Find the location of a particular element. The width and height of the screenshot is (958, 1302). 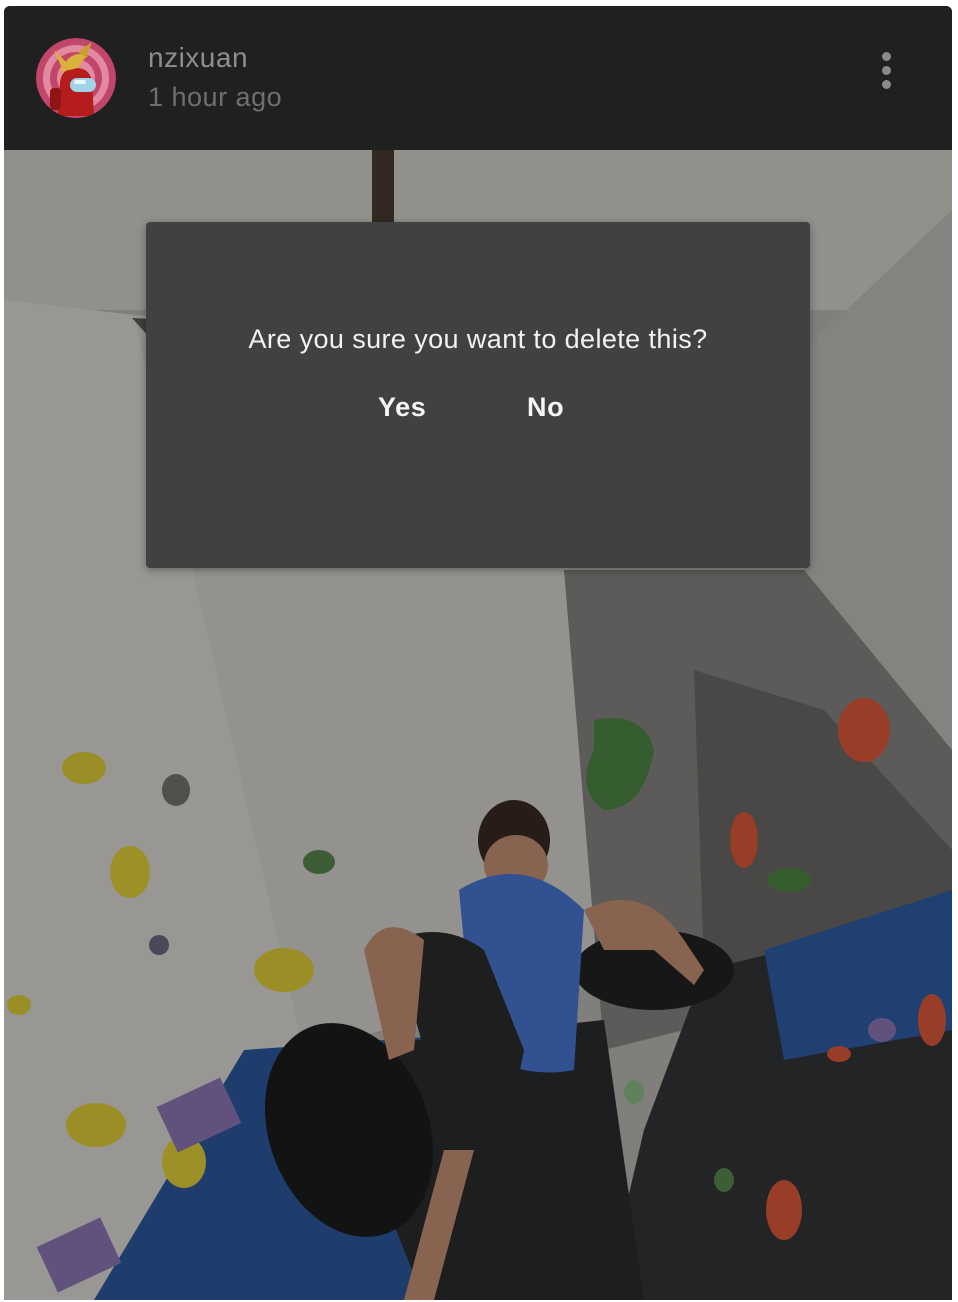

user-avatar is located at coordinates (76, 78).